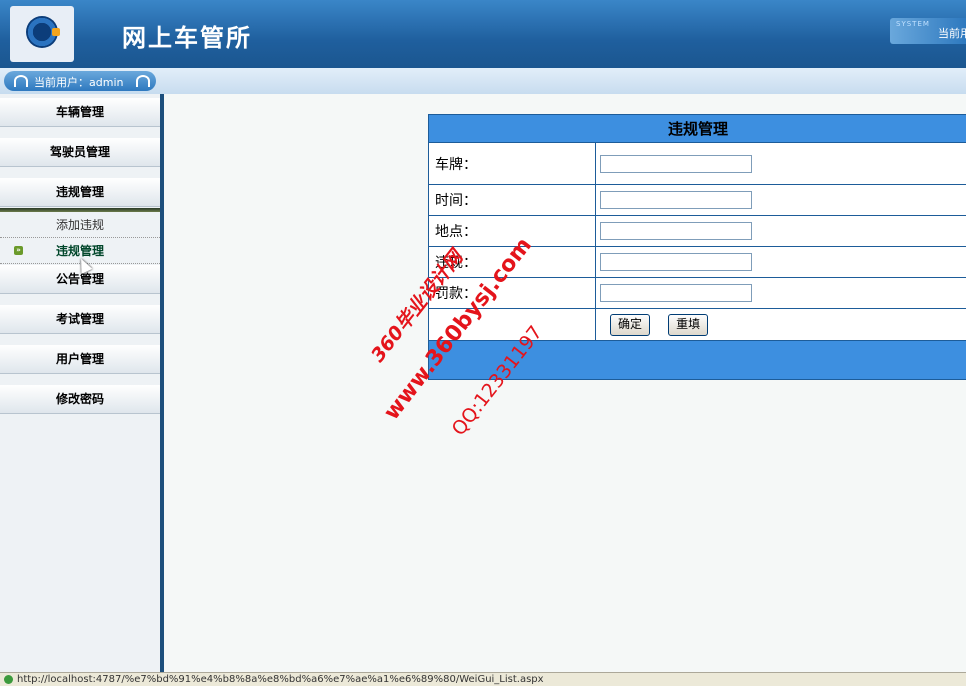  Describe the element at coordinates (42, 34) in the screenshot. I see `app-logo-icon` at that location.